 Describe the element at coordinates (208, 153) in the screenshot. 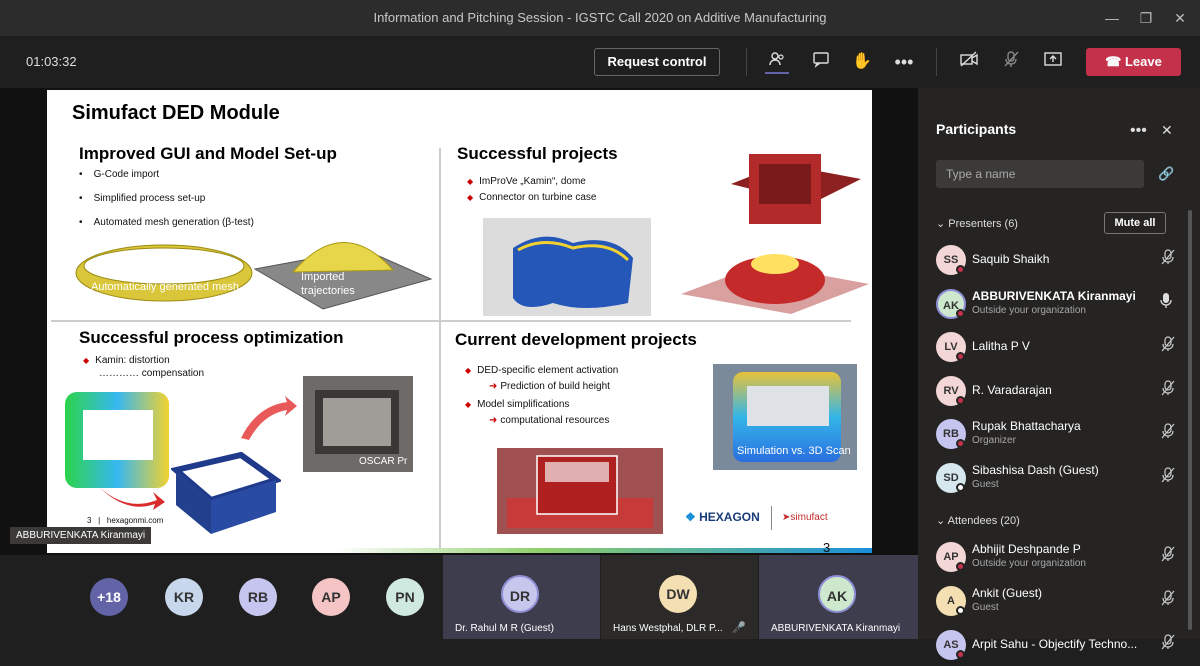

I see `q1-heading: Improved GUI and Model Set-up` at that location.